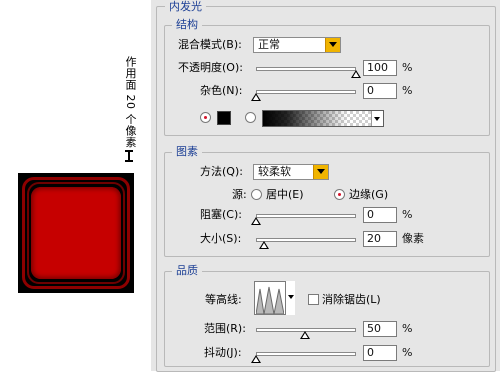 This screenshot has width=500, height=372. I want to click on choke-slider-track, so click(306, 216).